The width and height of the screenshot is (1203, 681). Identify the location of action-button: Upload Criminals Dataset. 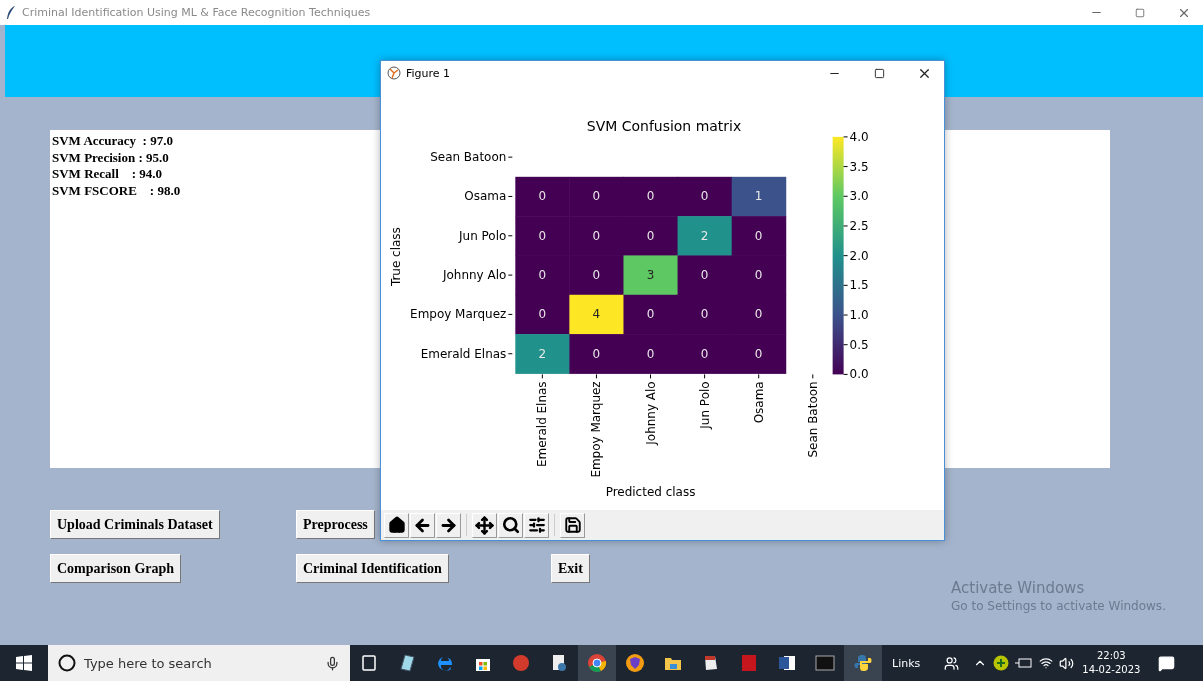
(135, 524).